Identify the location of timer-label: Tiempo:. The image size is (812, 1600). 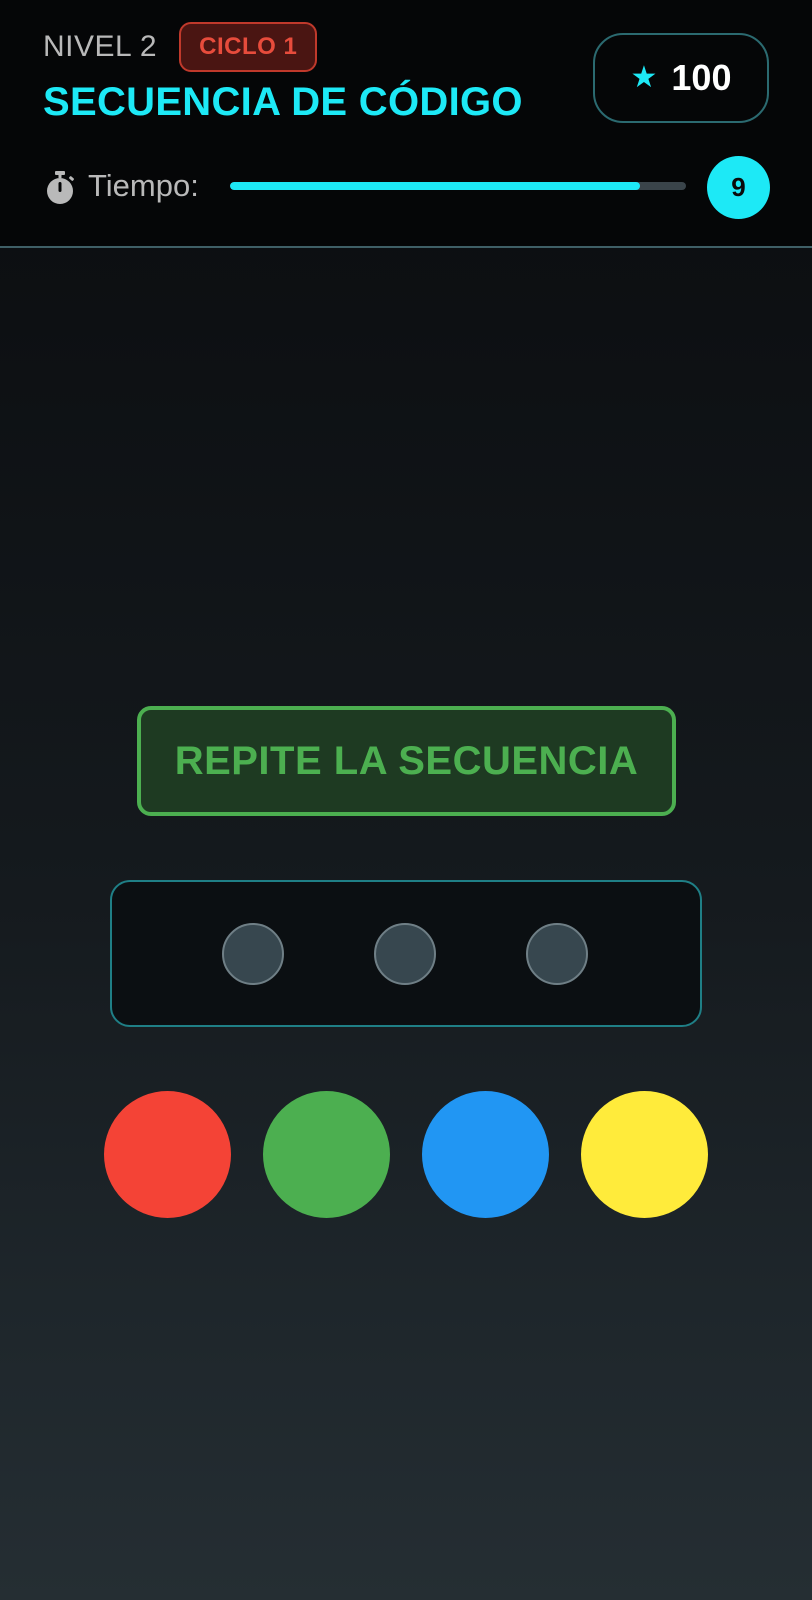
(143, 185).